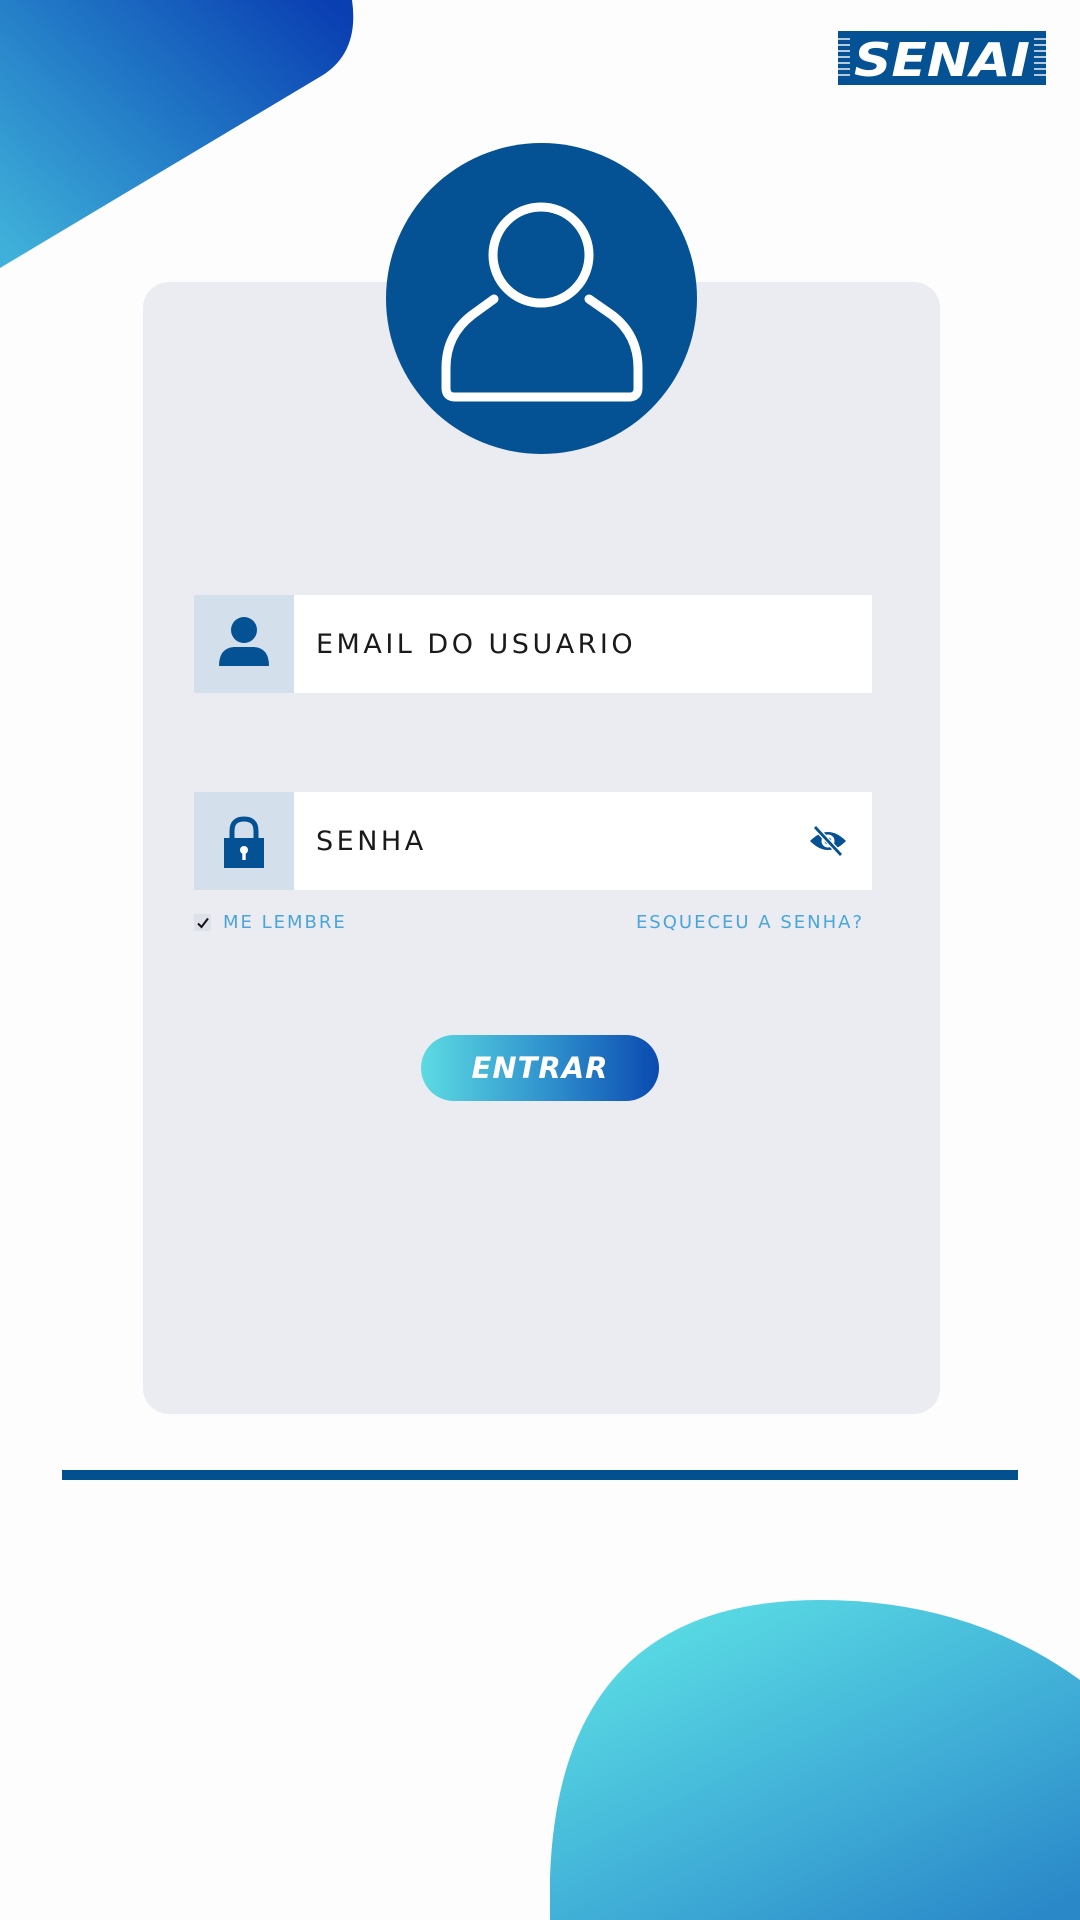 The height and width of the screenshot is (1920, 1080). I want to click on checkbox-box, so click(202, 922).